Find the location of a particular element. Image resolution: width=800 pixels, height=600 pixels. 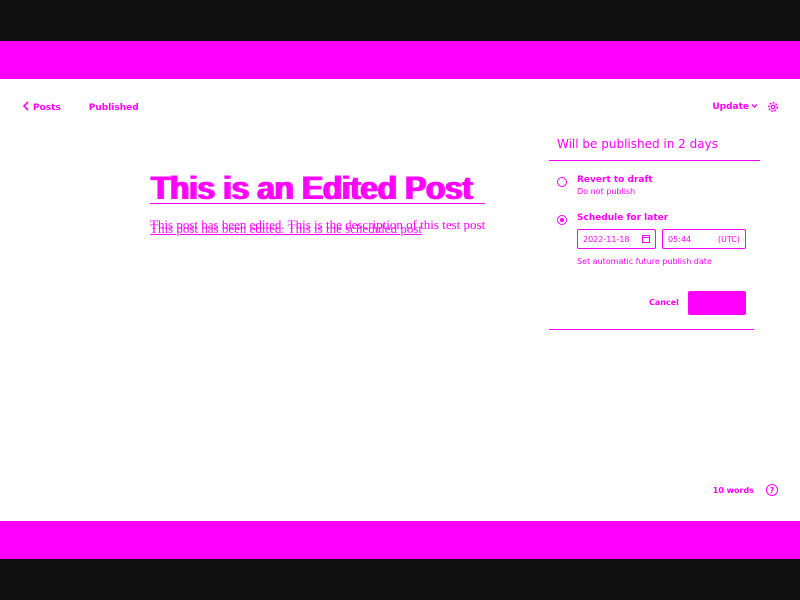

post-status: Published is located at coordinates (113, 107).